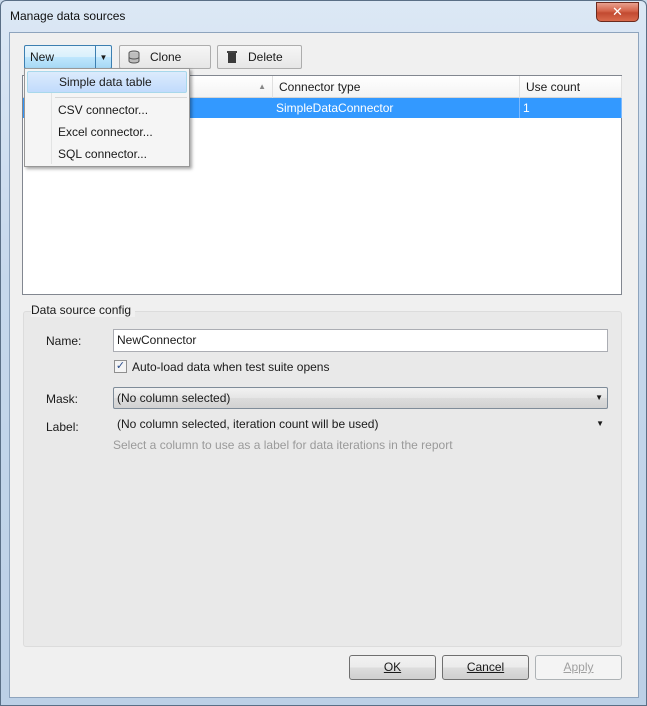 The width and height of the screenshot is (647, 706). I want to click on close-icon: ✕, so click(617, 11).